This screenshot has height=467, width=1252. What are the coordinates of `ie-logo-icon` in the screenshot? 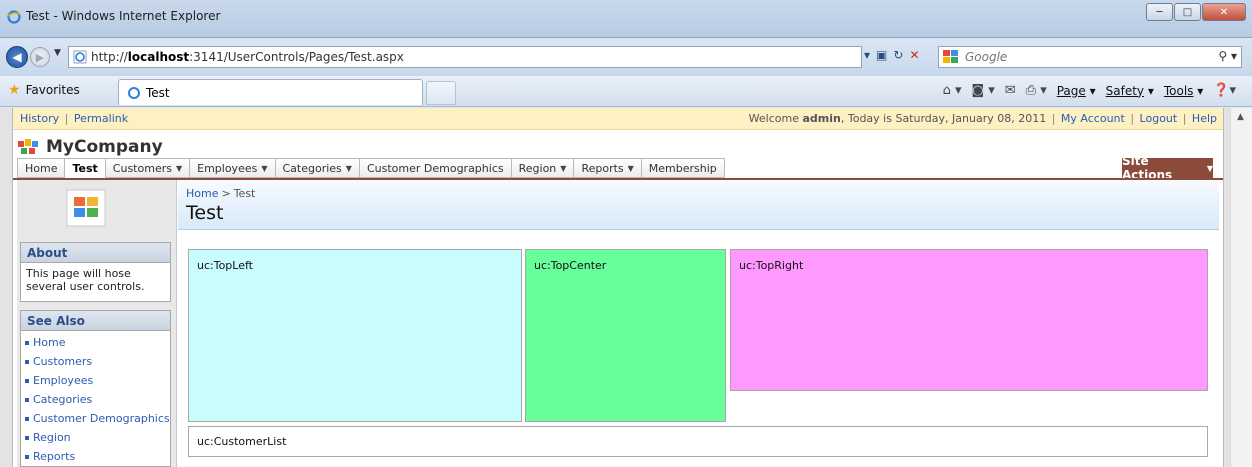 It's located at (14, 17).